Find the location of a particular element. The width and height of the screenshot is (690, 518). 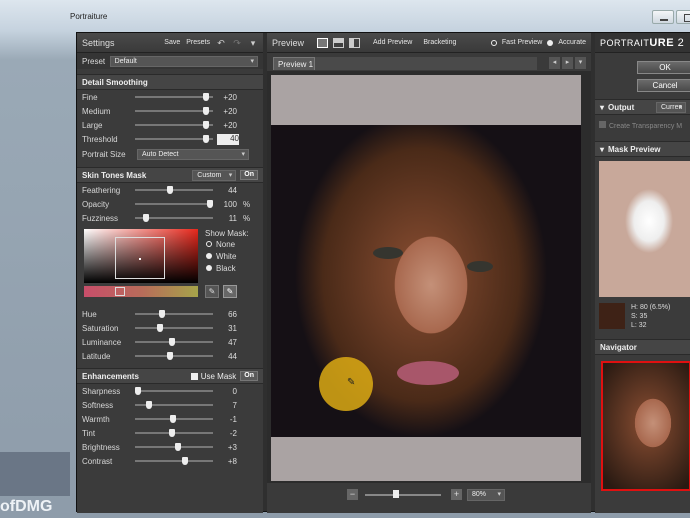

slider-label: Softness is located at coordinates (98, 405).